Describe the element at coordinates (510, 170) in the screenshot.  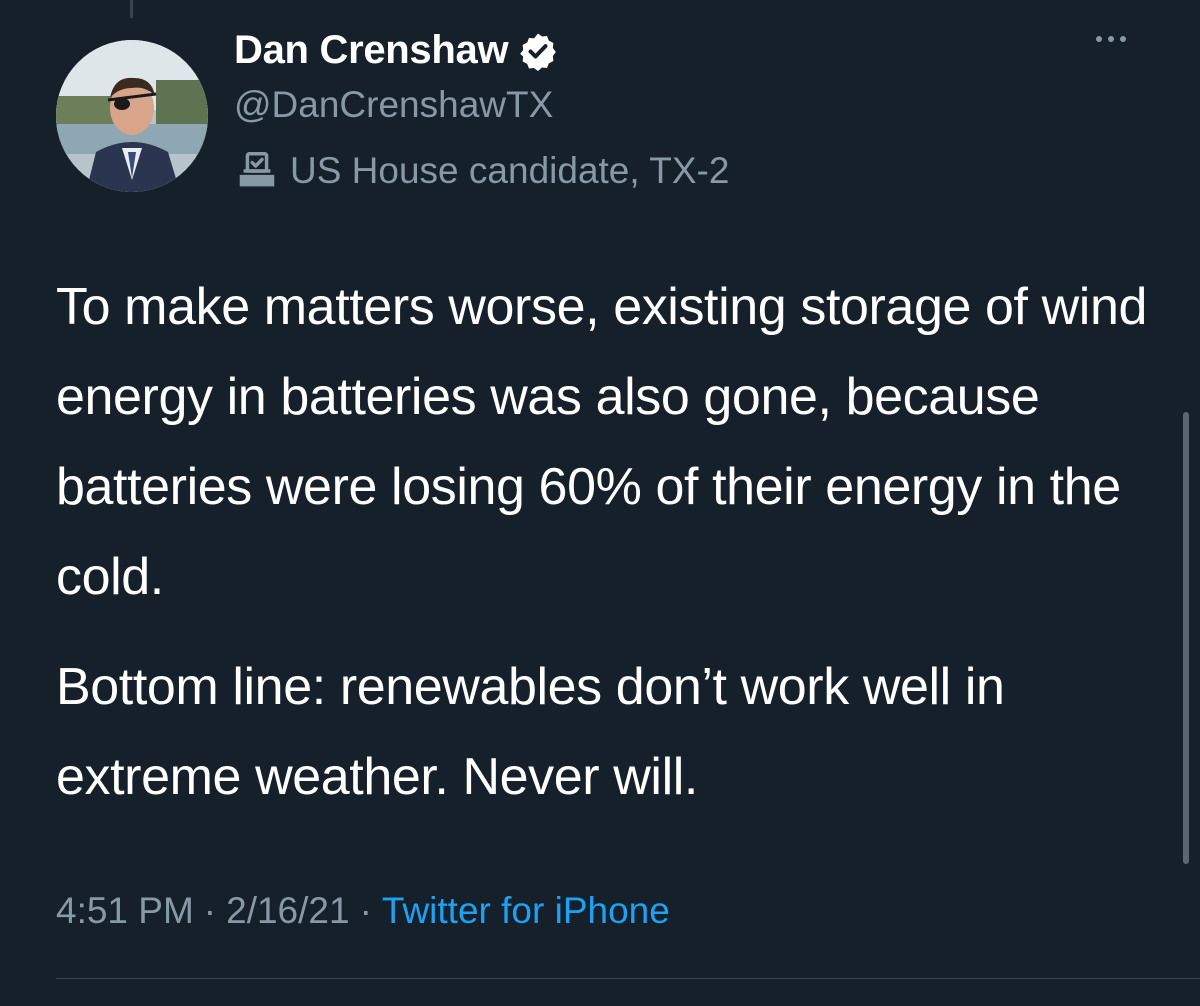
I see `author-label-text: US House candidate, TX-2` at that location.